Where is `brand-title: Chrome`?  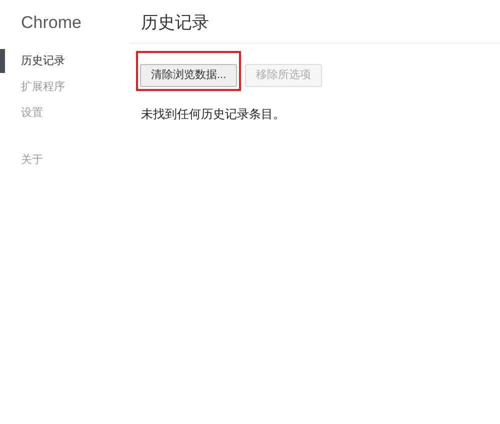
brand-title: Chrome is located at coordinates (51, 23).